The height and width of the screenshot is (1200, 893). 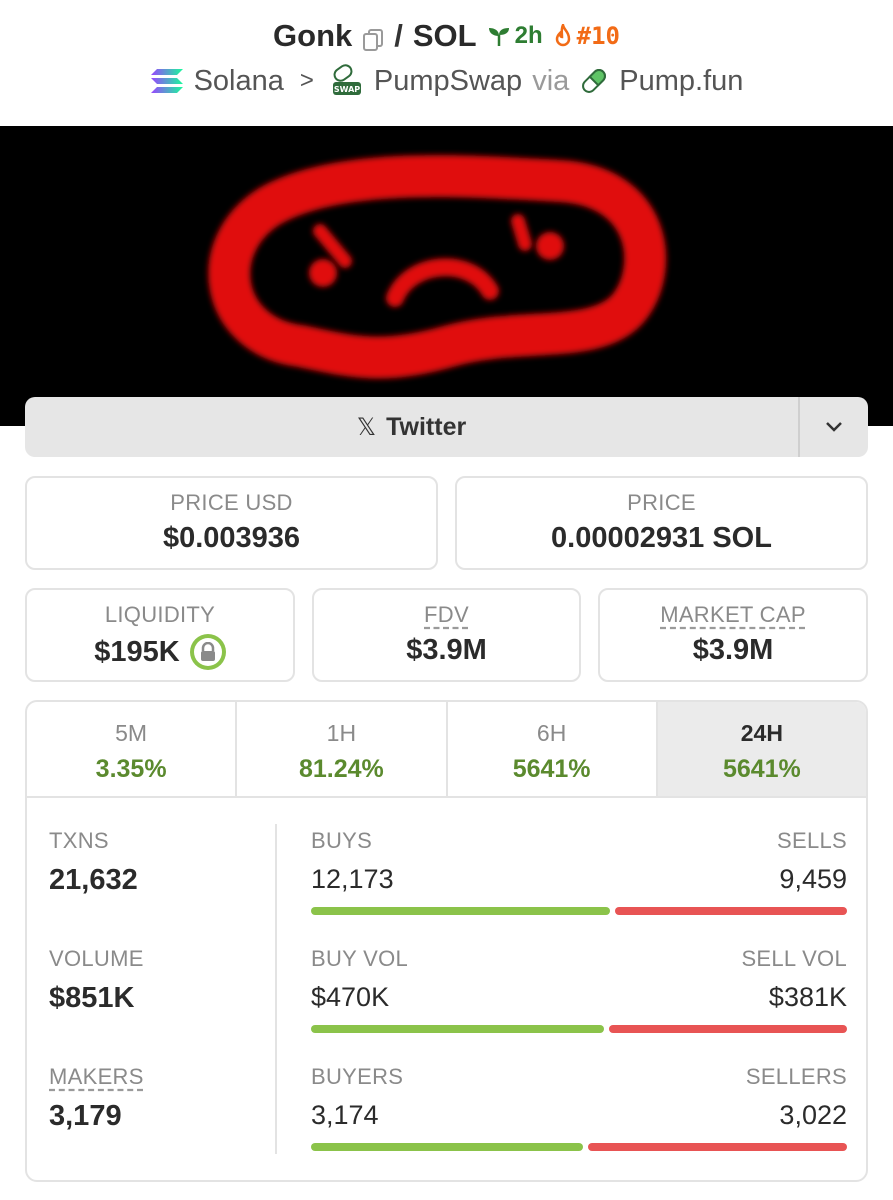 I want to click on volume-split-row: BUY VOL SELL VOL $470K $381K, so click(x=579, y=989).